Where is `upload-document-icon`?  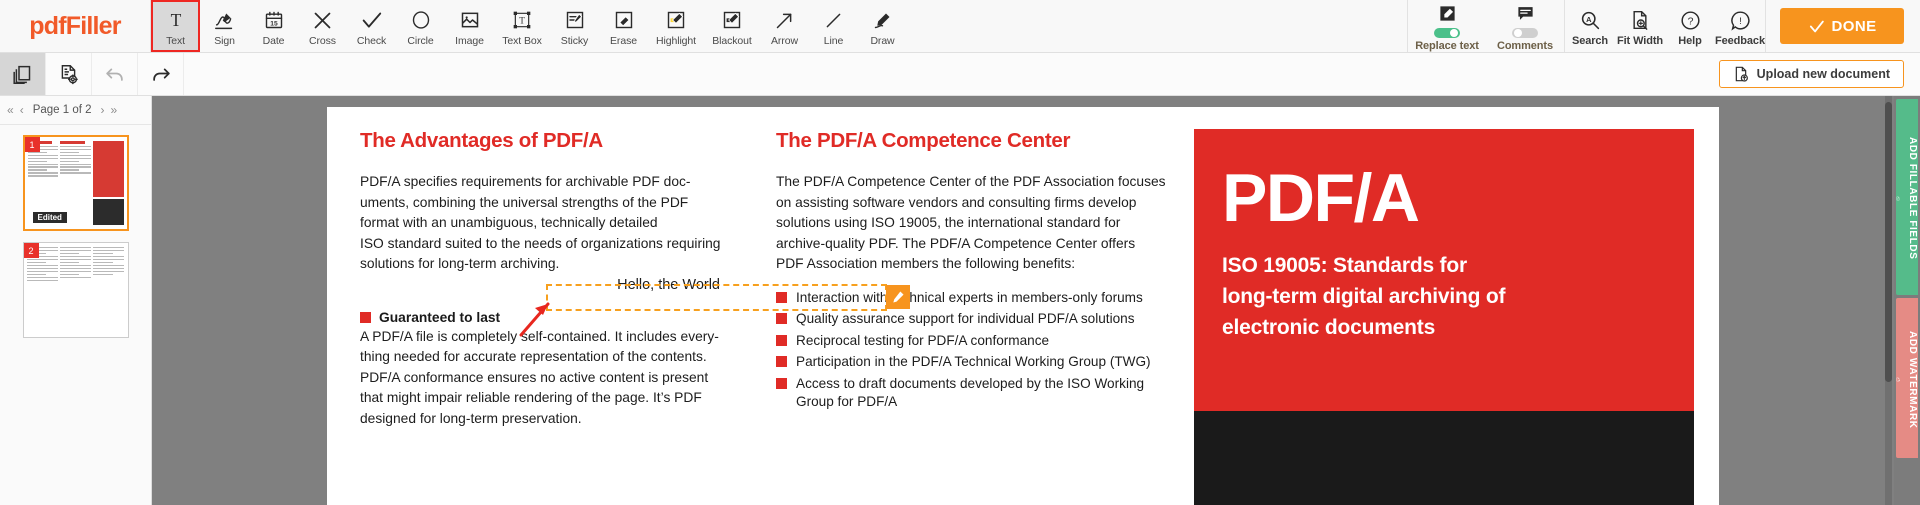
upload-document-icon is located at coordinates (1741, 74).